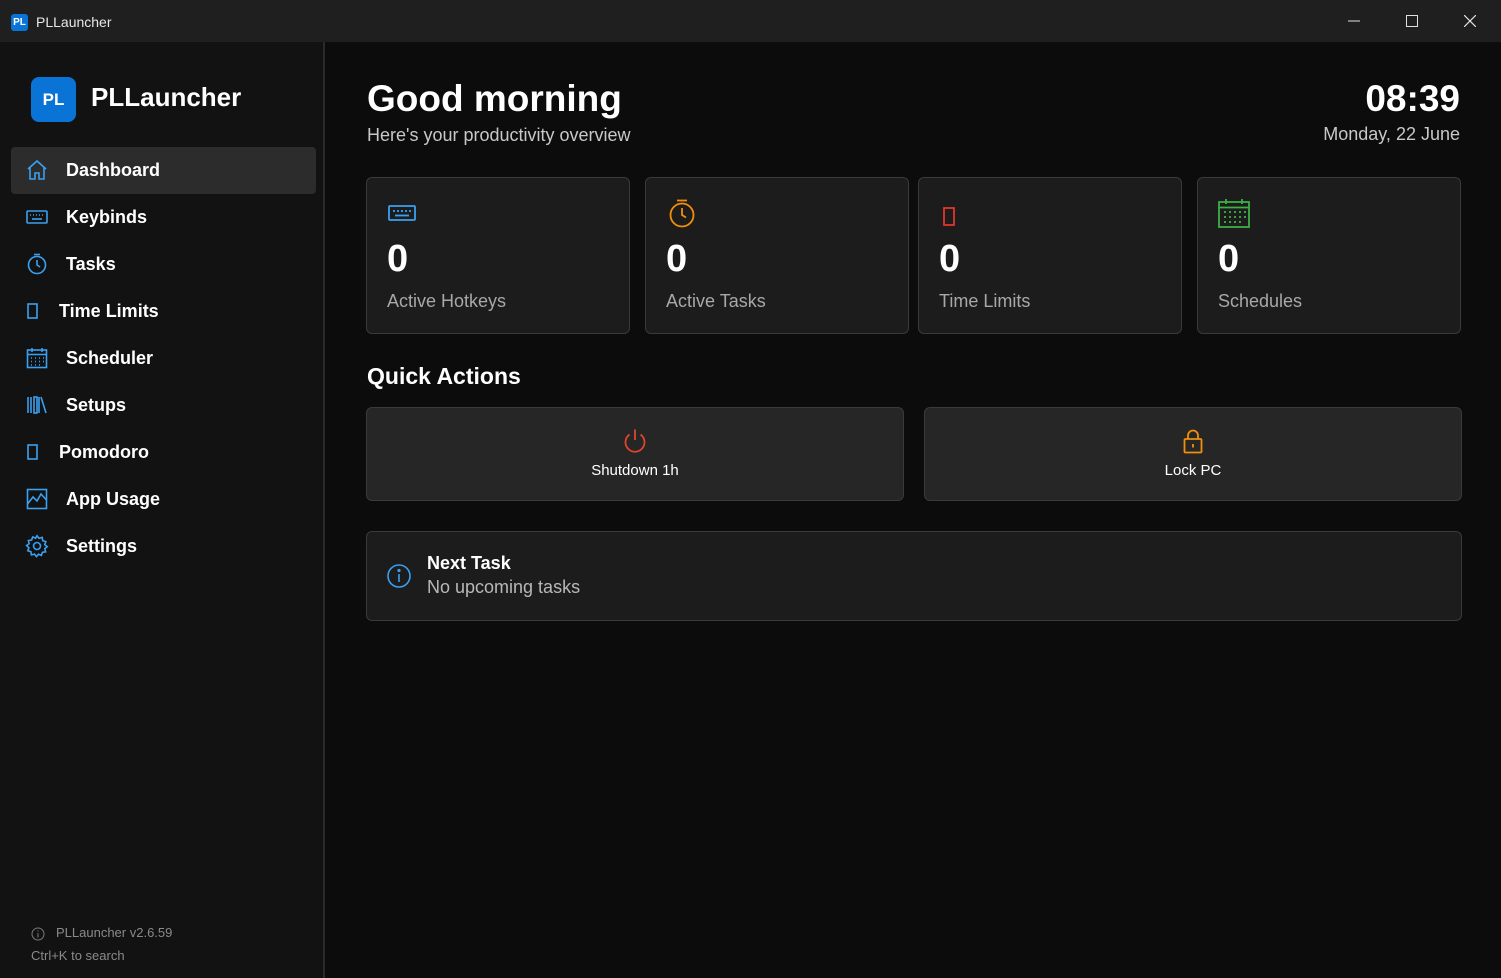 This screenshot has width=1501, height=978. I want to click on shutdown-button: Shutdown 1h, so click(635, 454).